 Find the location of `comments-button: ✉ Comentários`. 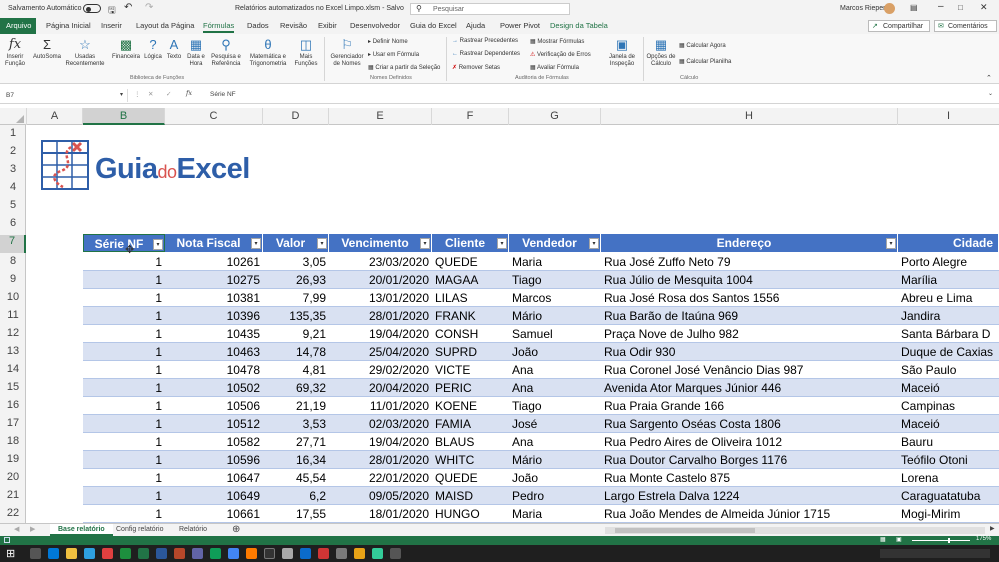

comments-button: ✉ Comentários is located at coordinates (965, 26).